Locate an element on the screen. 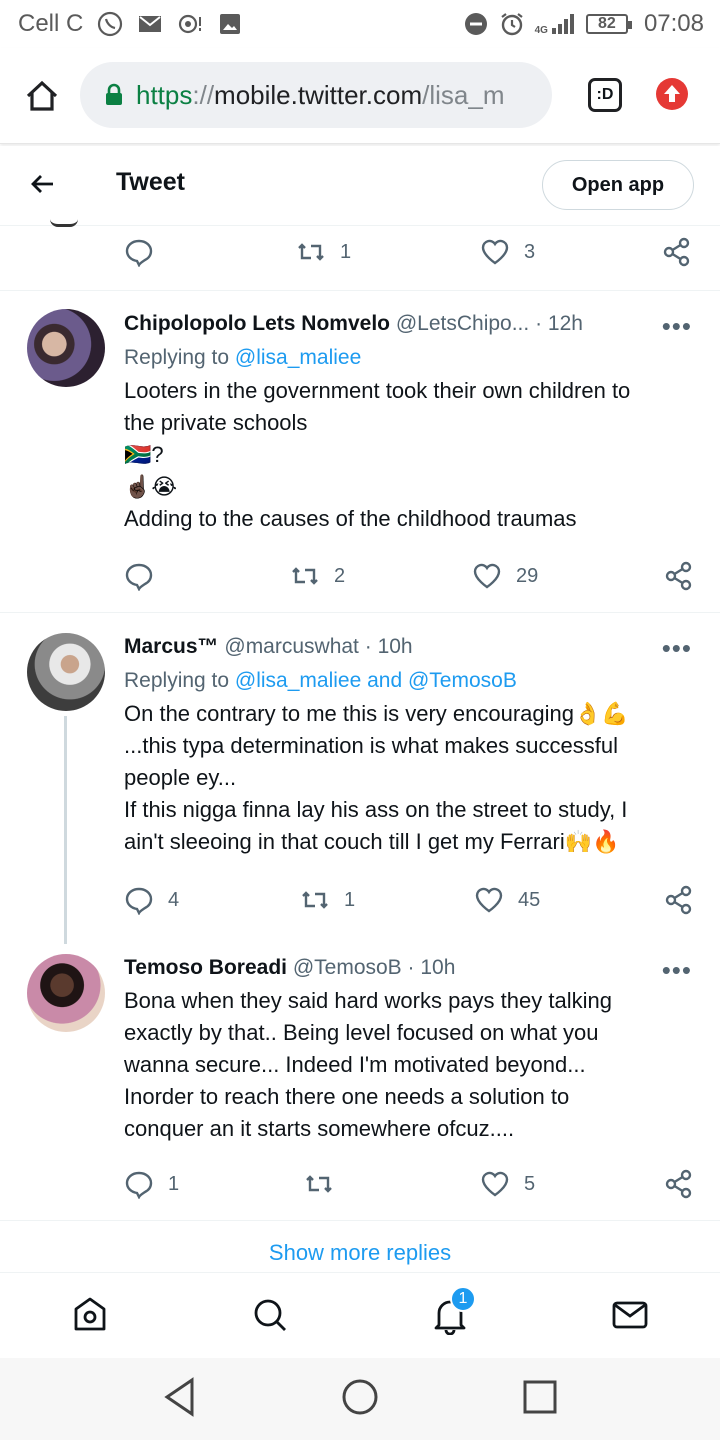 The image size is (720, 1440). tabs-button: :D is located at coordinates (605, 95).